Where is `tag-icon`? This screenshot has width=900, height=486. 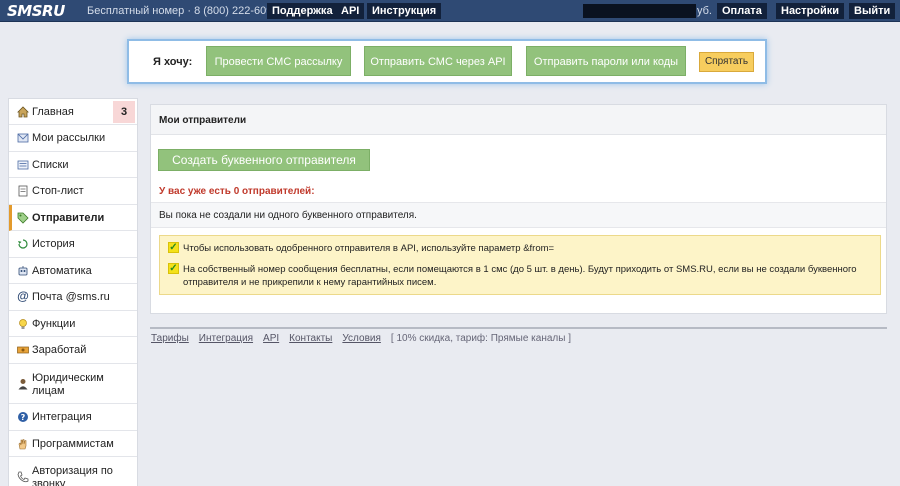 tag-icon is located at coordinates (23, 218).